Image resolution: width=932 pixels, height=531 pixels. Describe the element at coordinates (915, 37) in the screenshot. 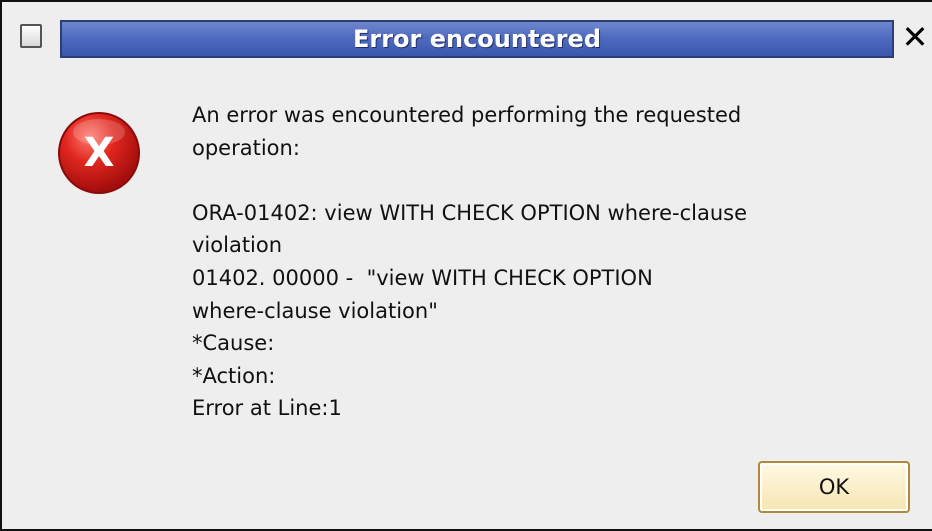

I see `close-icon: ✕` at that location.